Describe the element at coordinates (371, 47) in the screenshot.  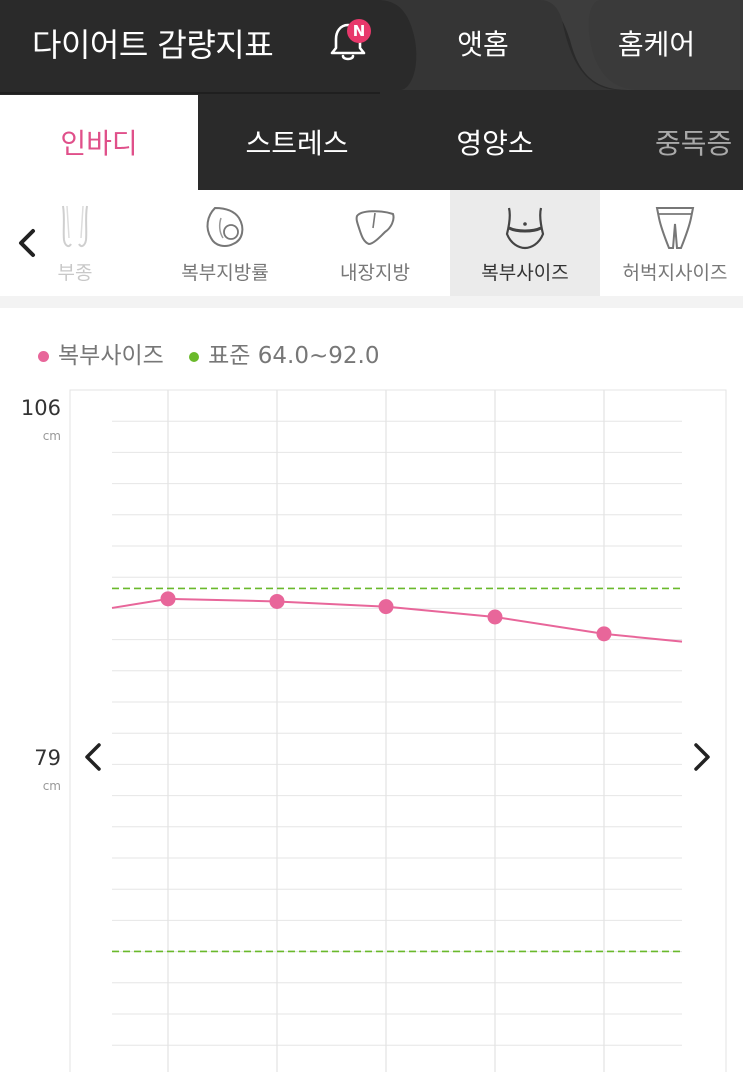
I see `app-header: 다이어트 감량지표 N 앳홈 홈케어` at that location.